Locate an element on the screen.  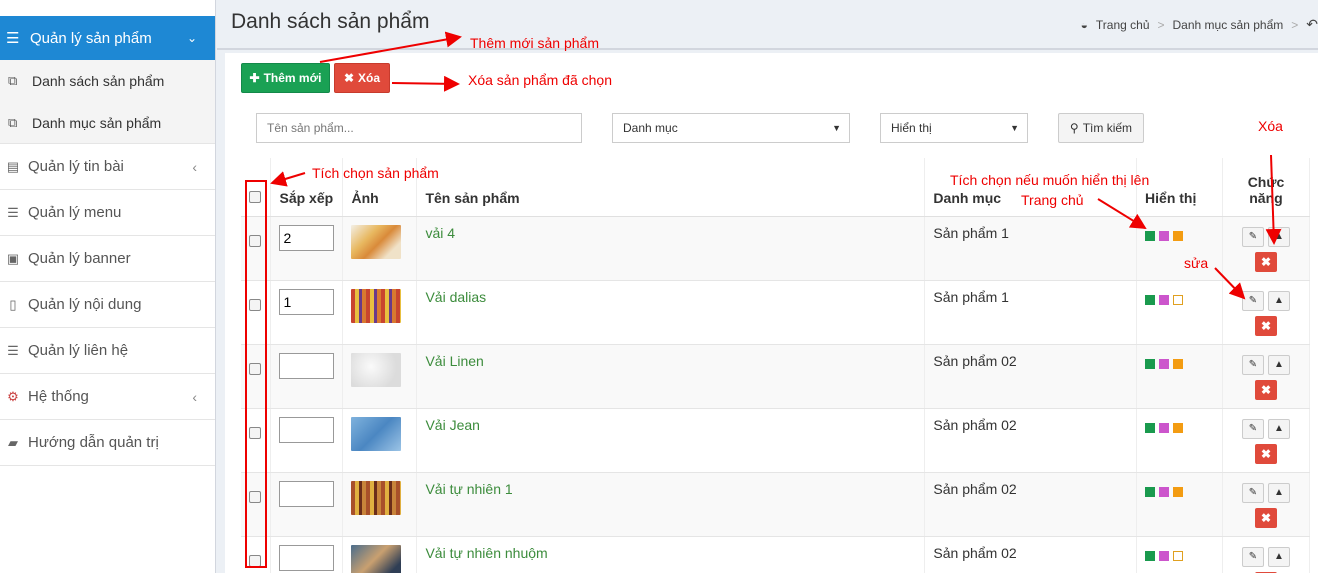
product-thumbnail is located at coordinates (376, 558).